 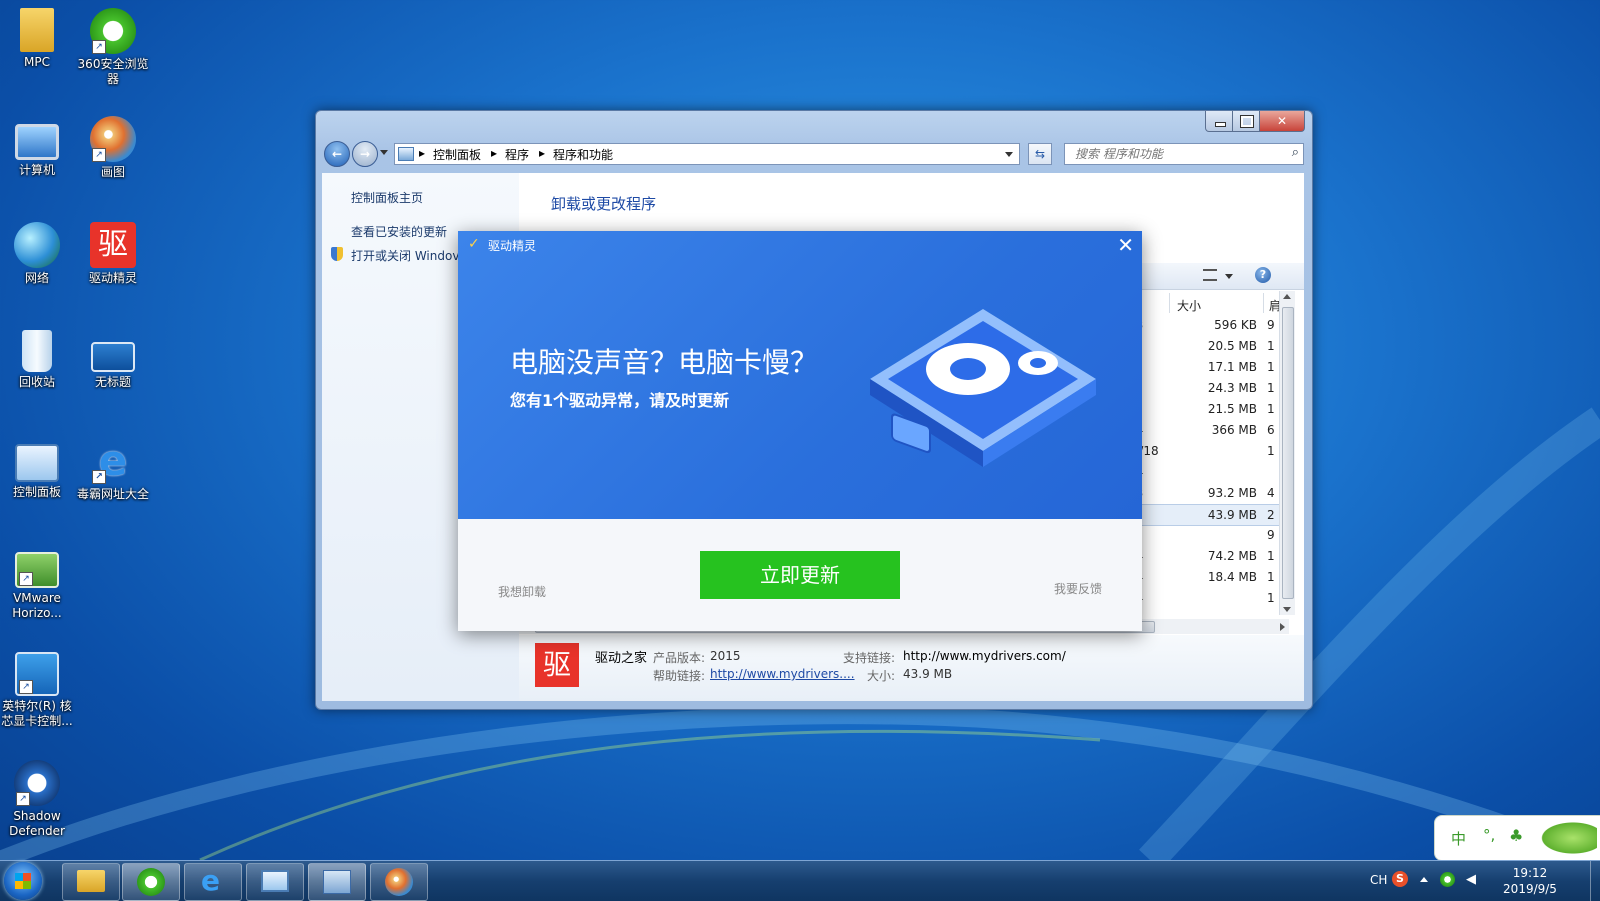 I want to click on recycle-bin-icon, so click(x=37, y=351).